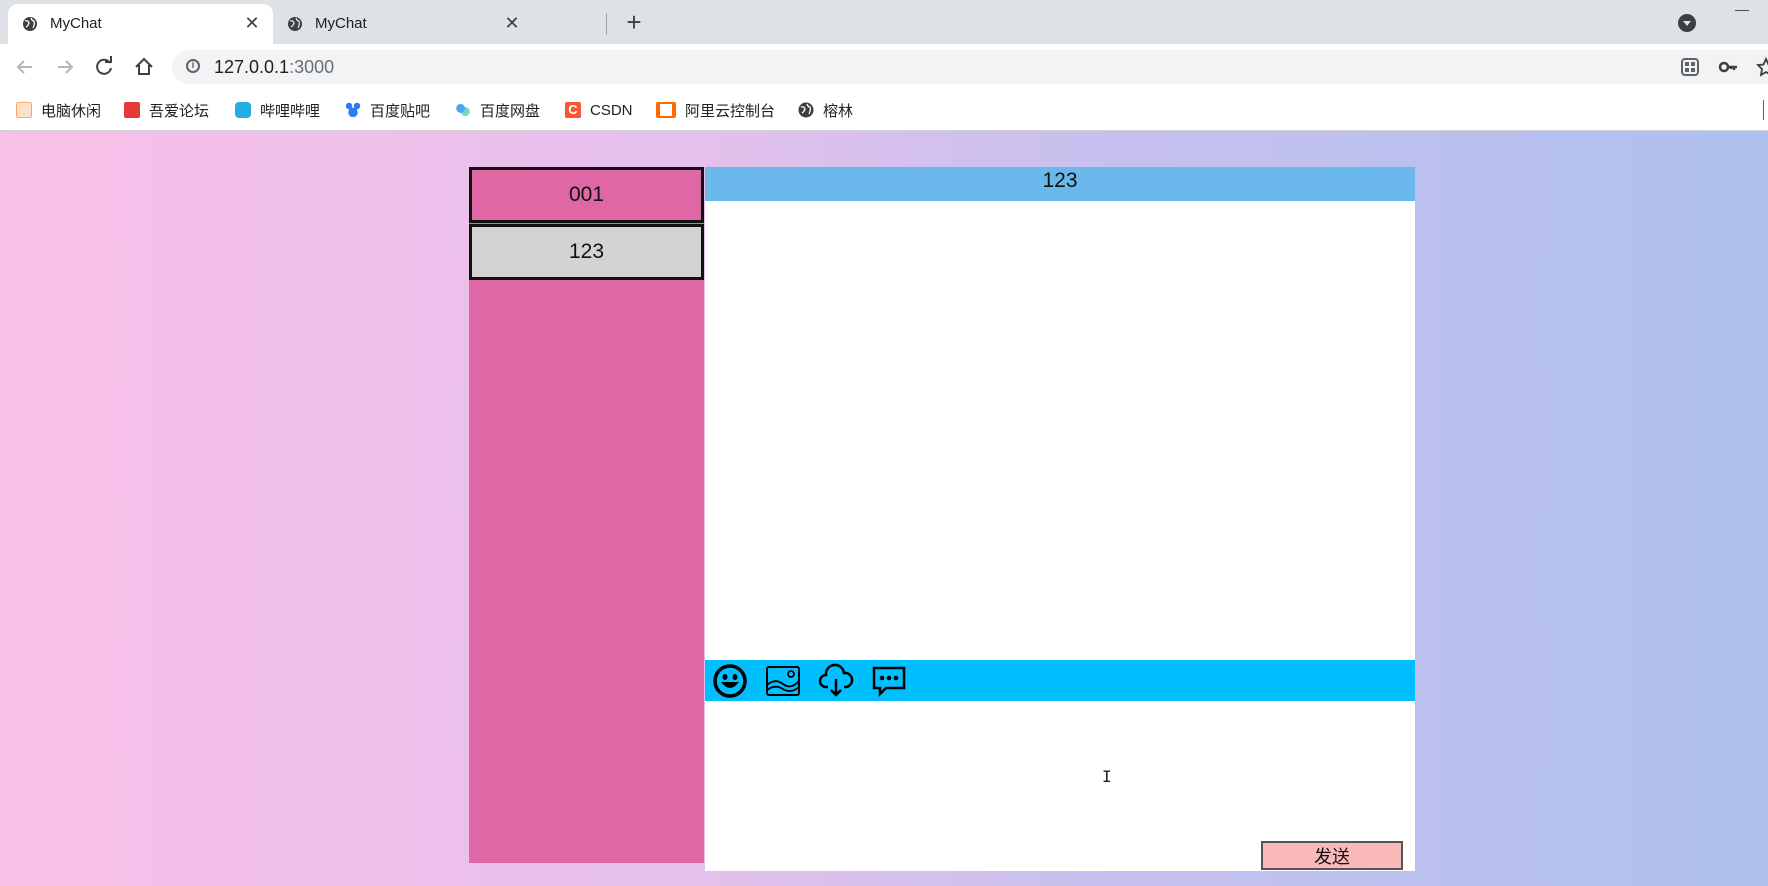 This screenshot has width=1768, height=886. What do you see at coordinates (65, 67) in the screenshot?
I see `forward-arrow-icon` at bounding box center [65, 67].